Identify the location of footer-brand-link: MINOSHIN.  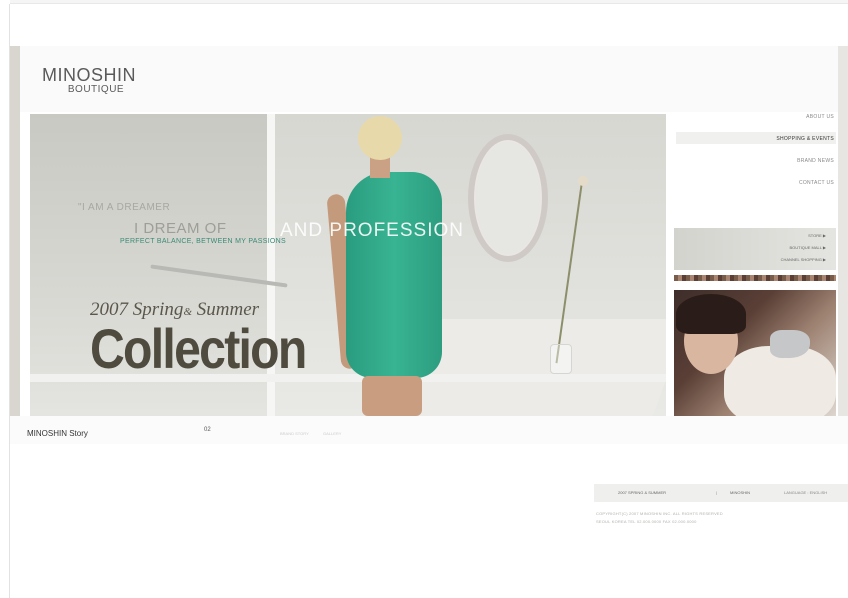
(740, 492).